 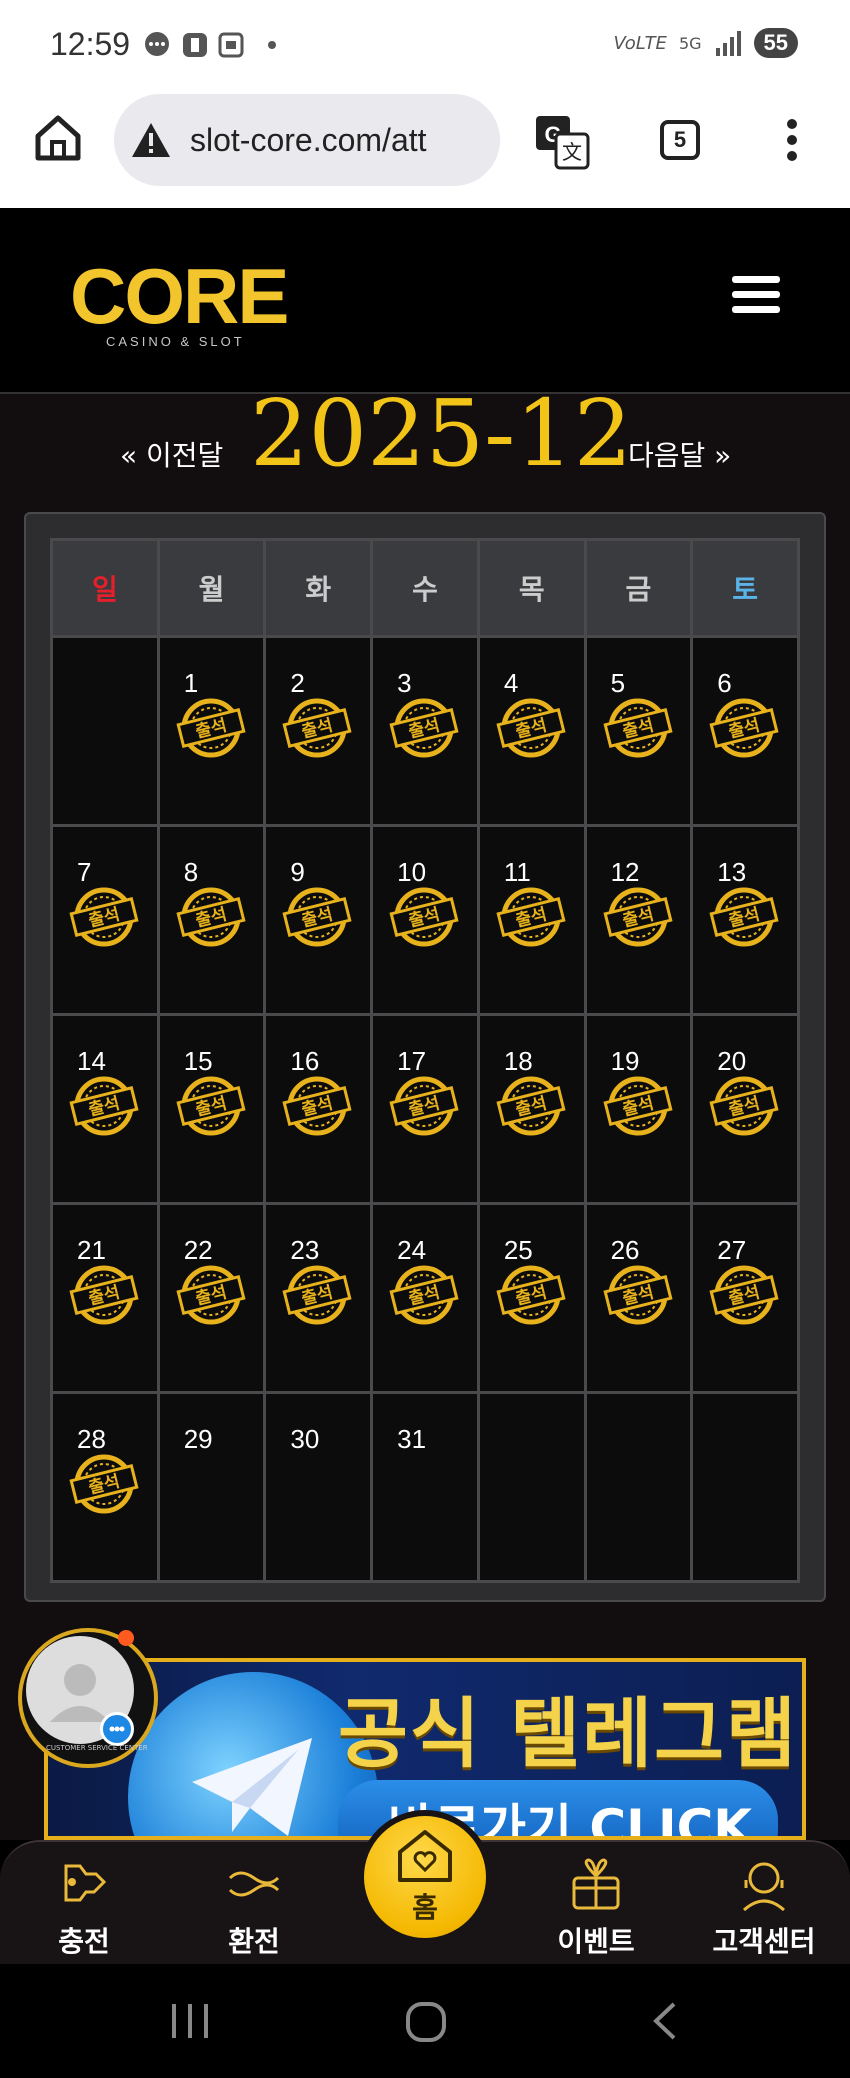 What do you see at coordinates (425, 1907) in the screenshot?
I see `nav-home-label: 홈` at bounding box center [425, 1907].